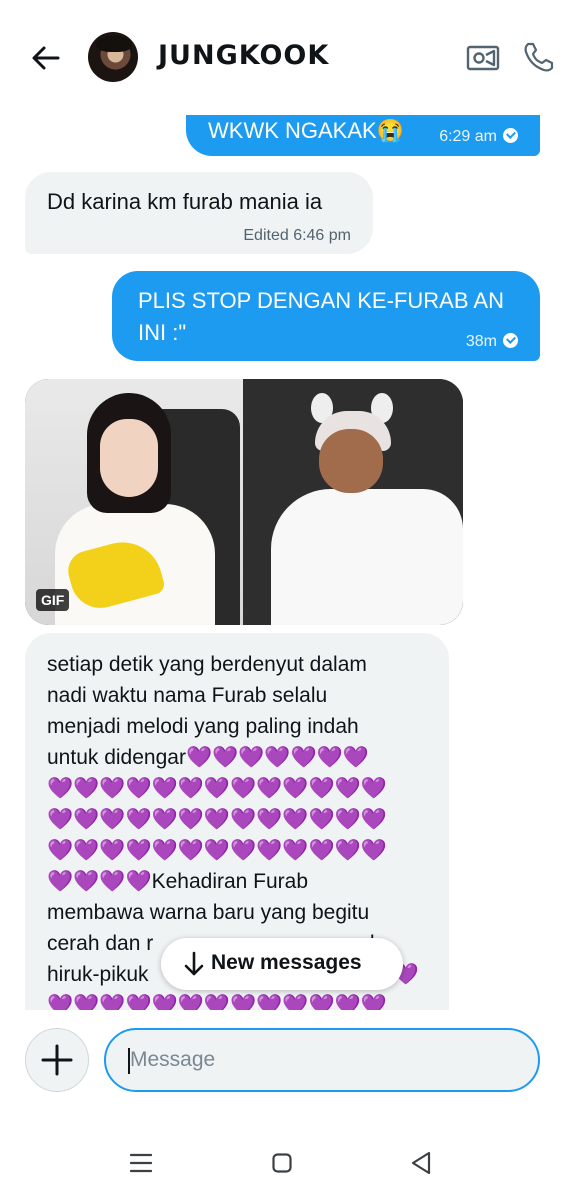 This screenshot has width=565, height=1200. What do you see at coordinates (483, 58) in the screenshot?
I see `video-call-icon` at bounding box center [483, 58].